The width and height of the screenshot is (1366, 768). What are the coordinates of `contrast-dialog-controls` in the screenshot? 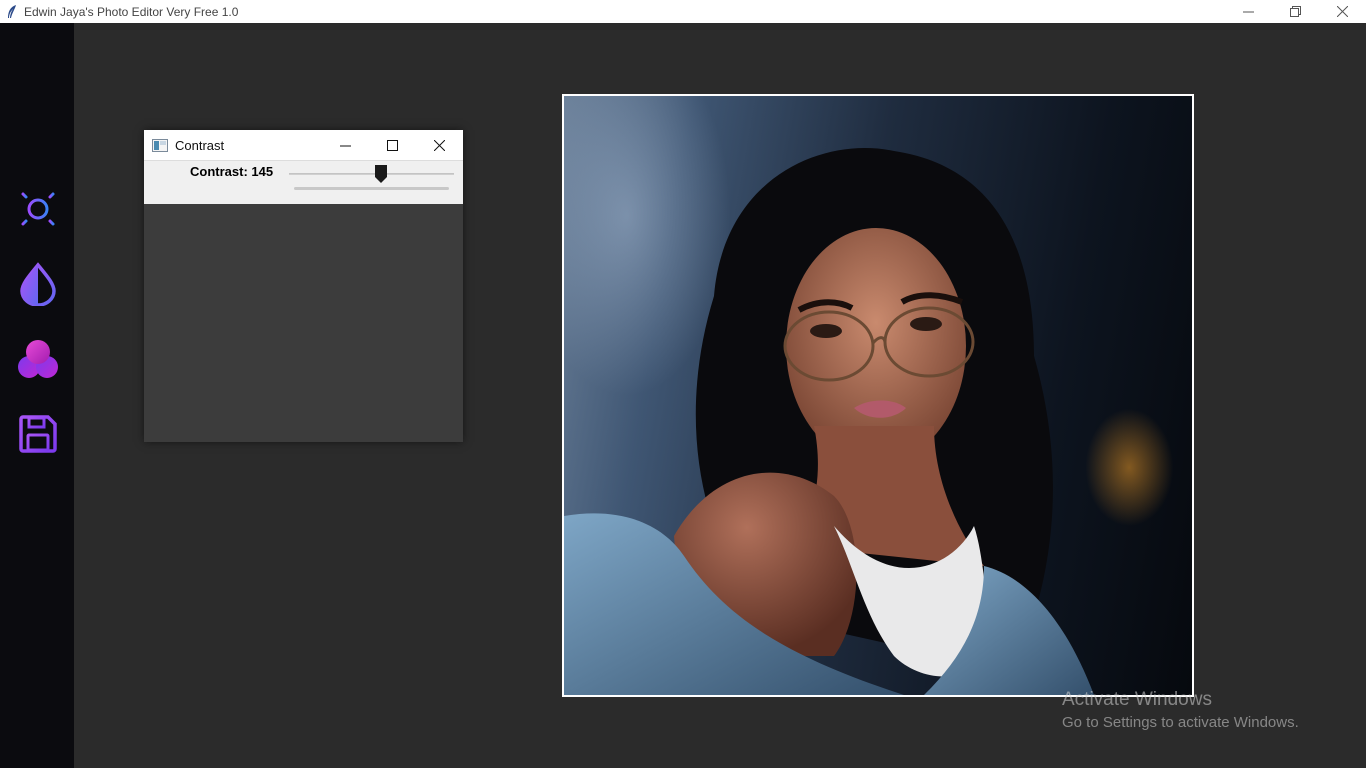 It's located at (392, 145).